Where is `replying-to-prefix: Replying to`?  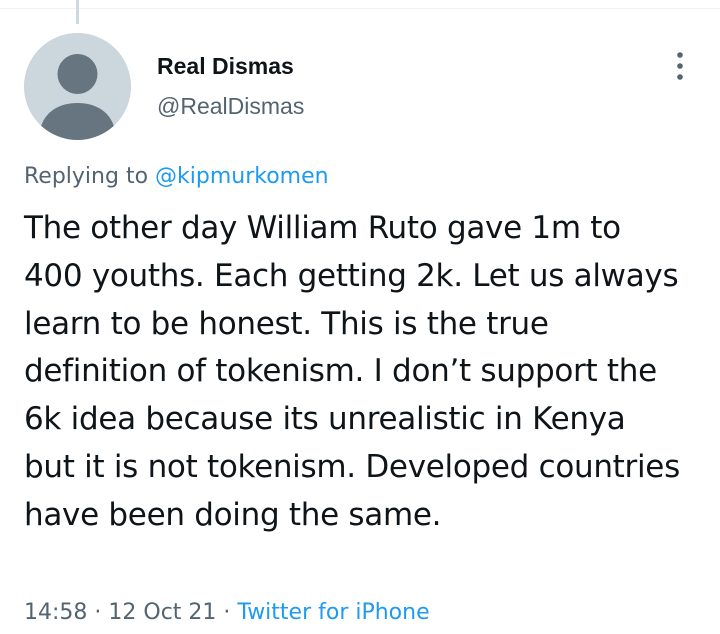 replying-to-prefix: Replying to is located at coordinates (90, 176).